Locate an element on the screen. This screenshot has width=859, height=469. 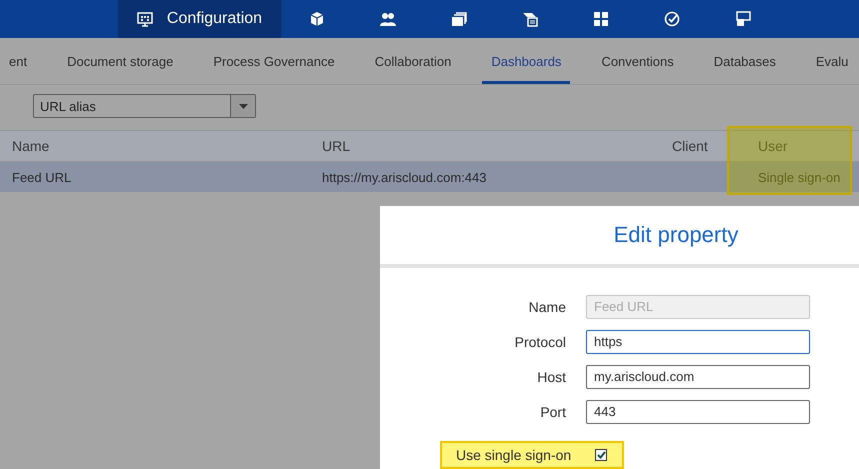
check-circle-icon is located at coordinates (672, 19).